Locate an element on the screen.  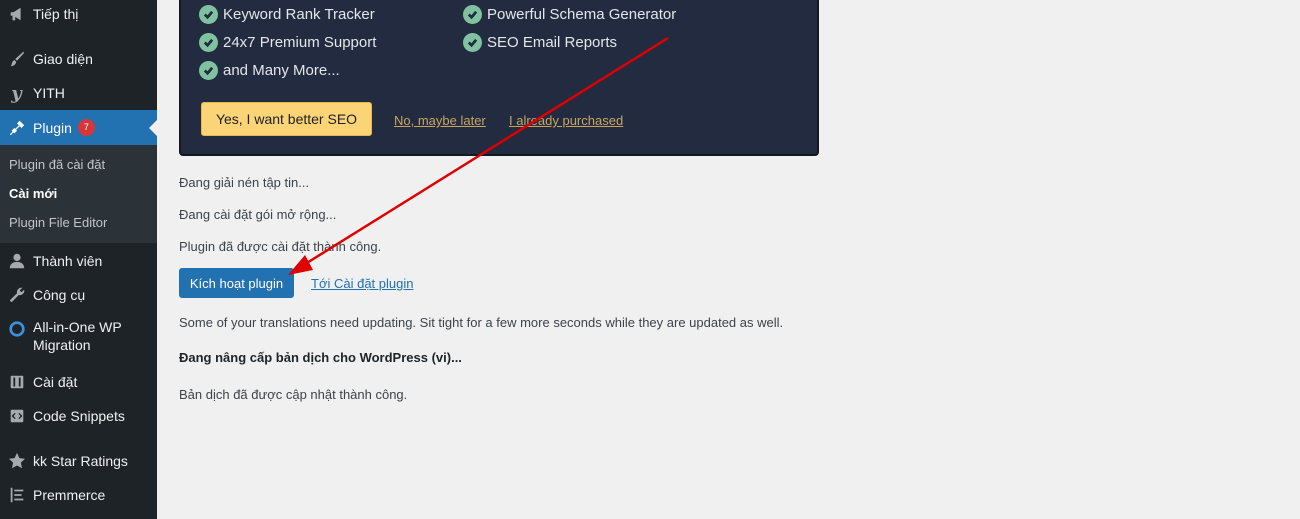
migration-icon is located at coordinates (16, 329).